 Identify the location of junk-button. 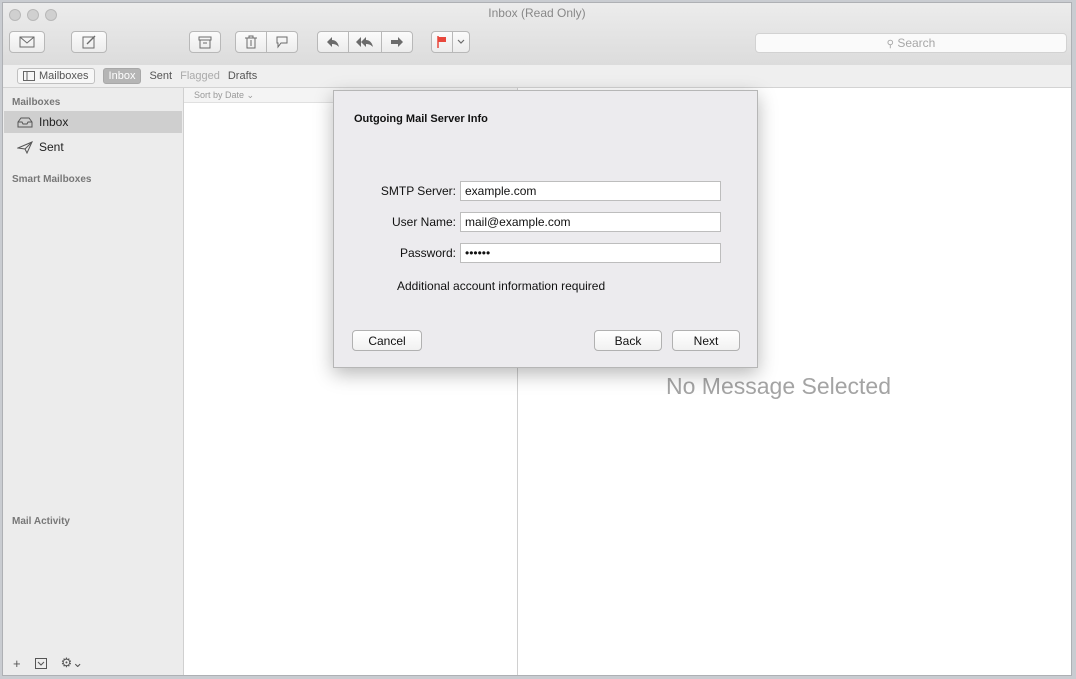
(282, 42).